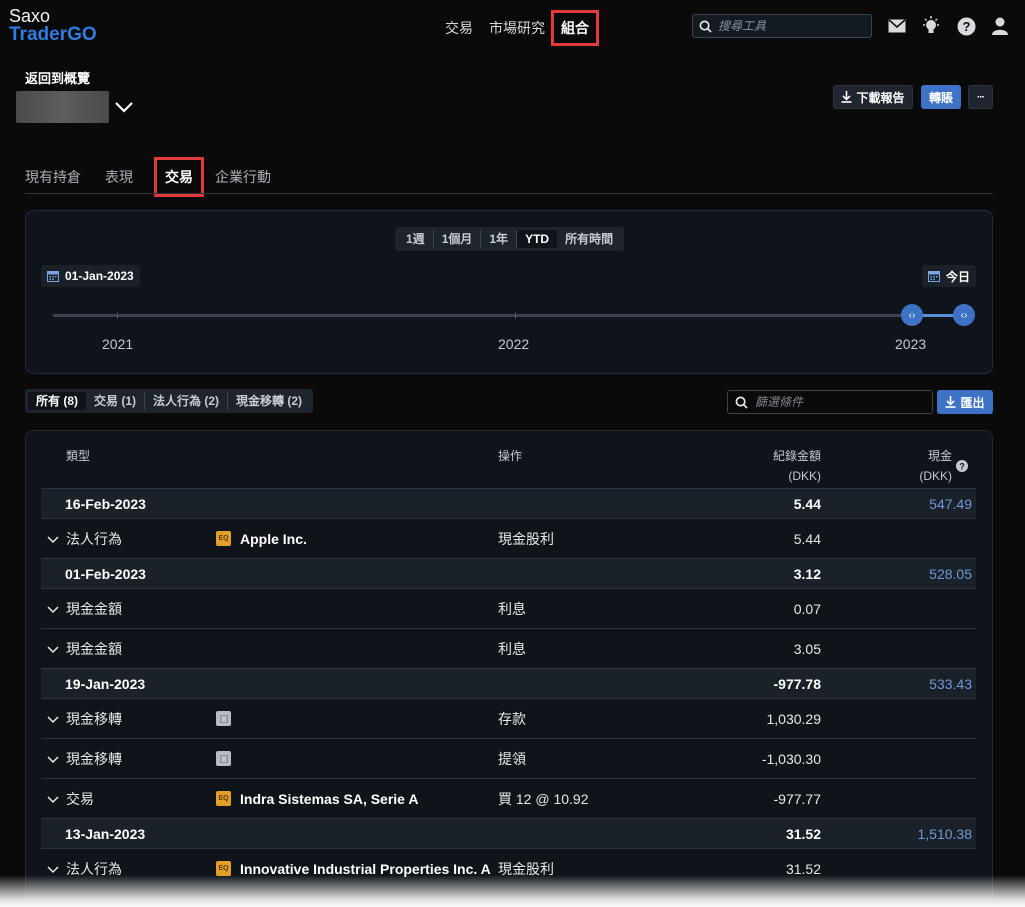  What do you see at coordinates (57, 77) in the screenshot?
I see `back-to-overview-link: 返回到概覽` at bounding box center [57, 77].